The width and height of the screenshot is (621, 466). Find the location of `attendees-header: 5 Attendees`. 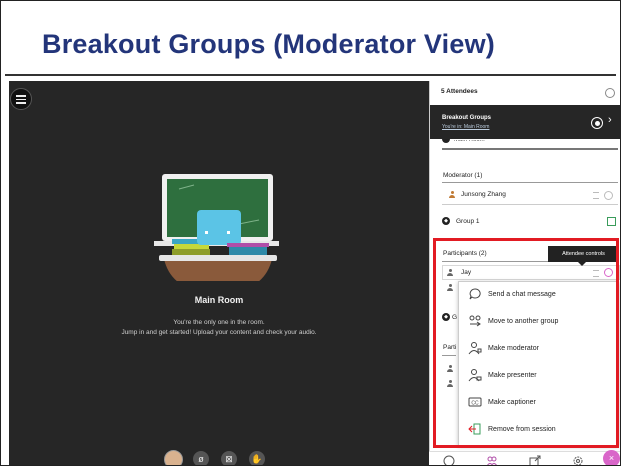

attendees-header: 5 Attendees is located at coordinates (525, 93).